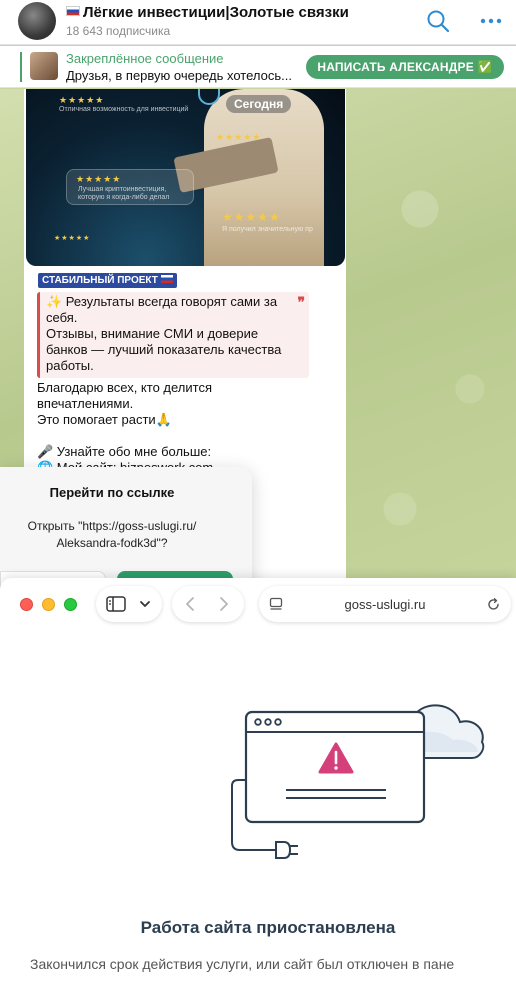  Describe the element at coordinates (267, 229) in the screenshot. I see `photo-caption-received: Я получил значительную пр` at that location.